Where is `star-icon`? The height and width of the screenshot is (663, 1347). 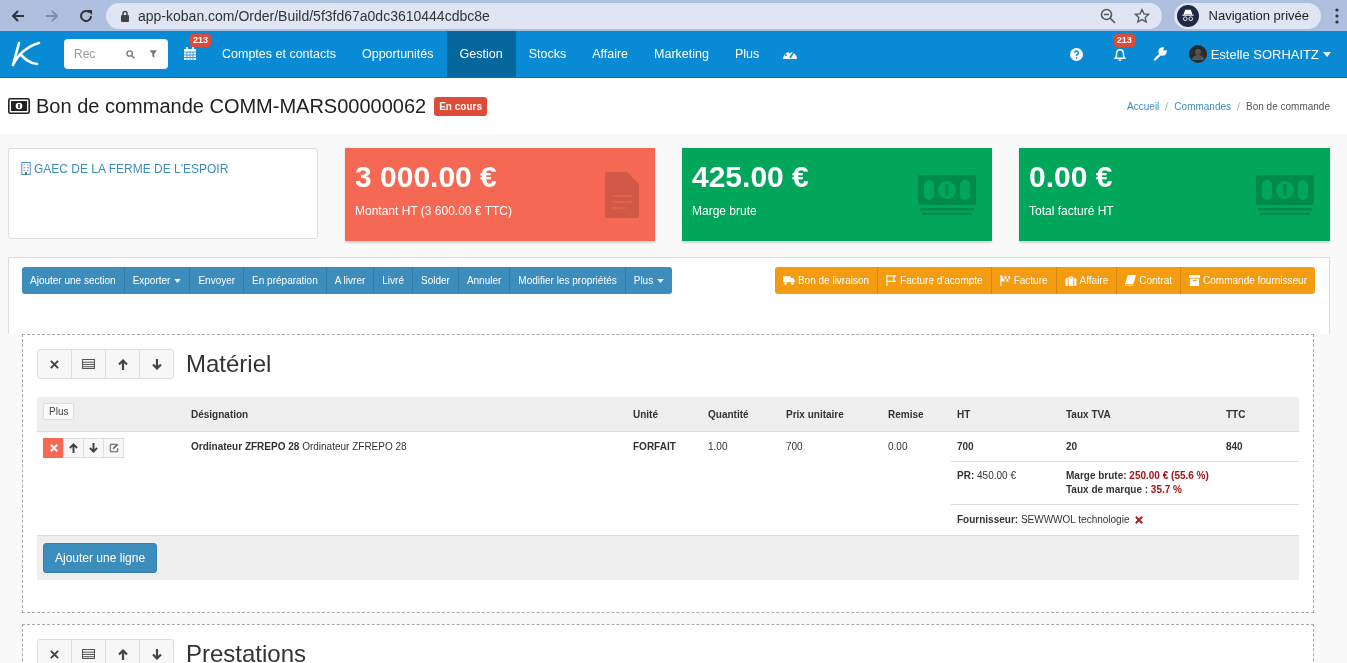 star-icon is located at coordinates (1141, 15).